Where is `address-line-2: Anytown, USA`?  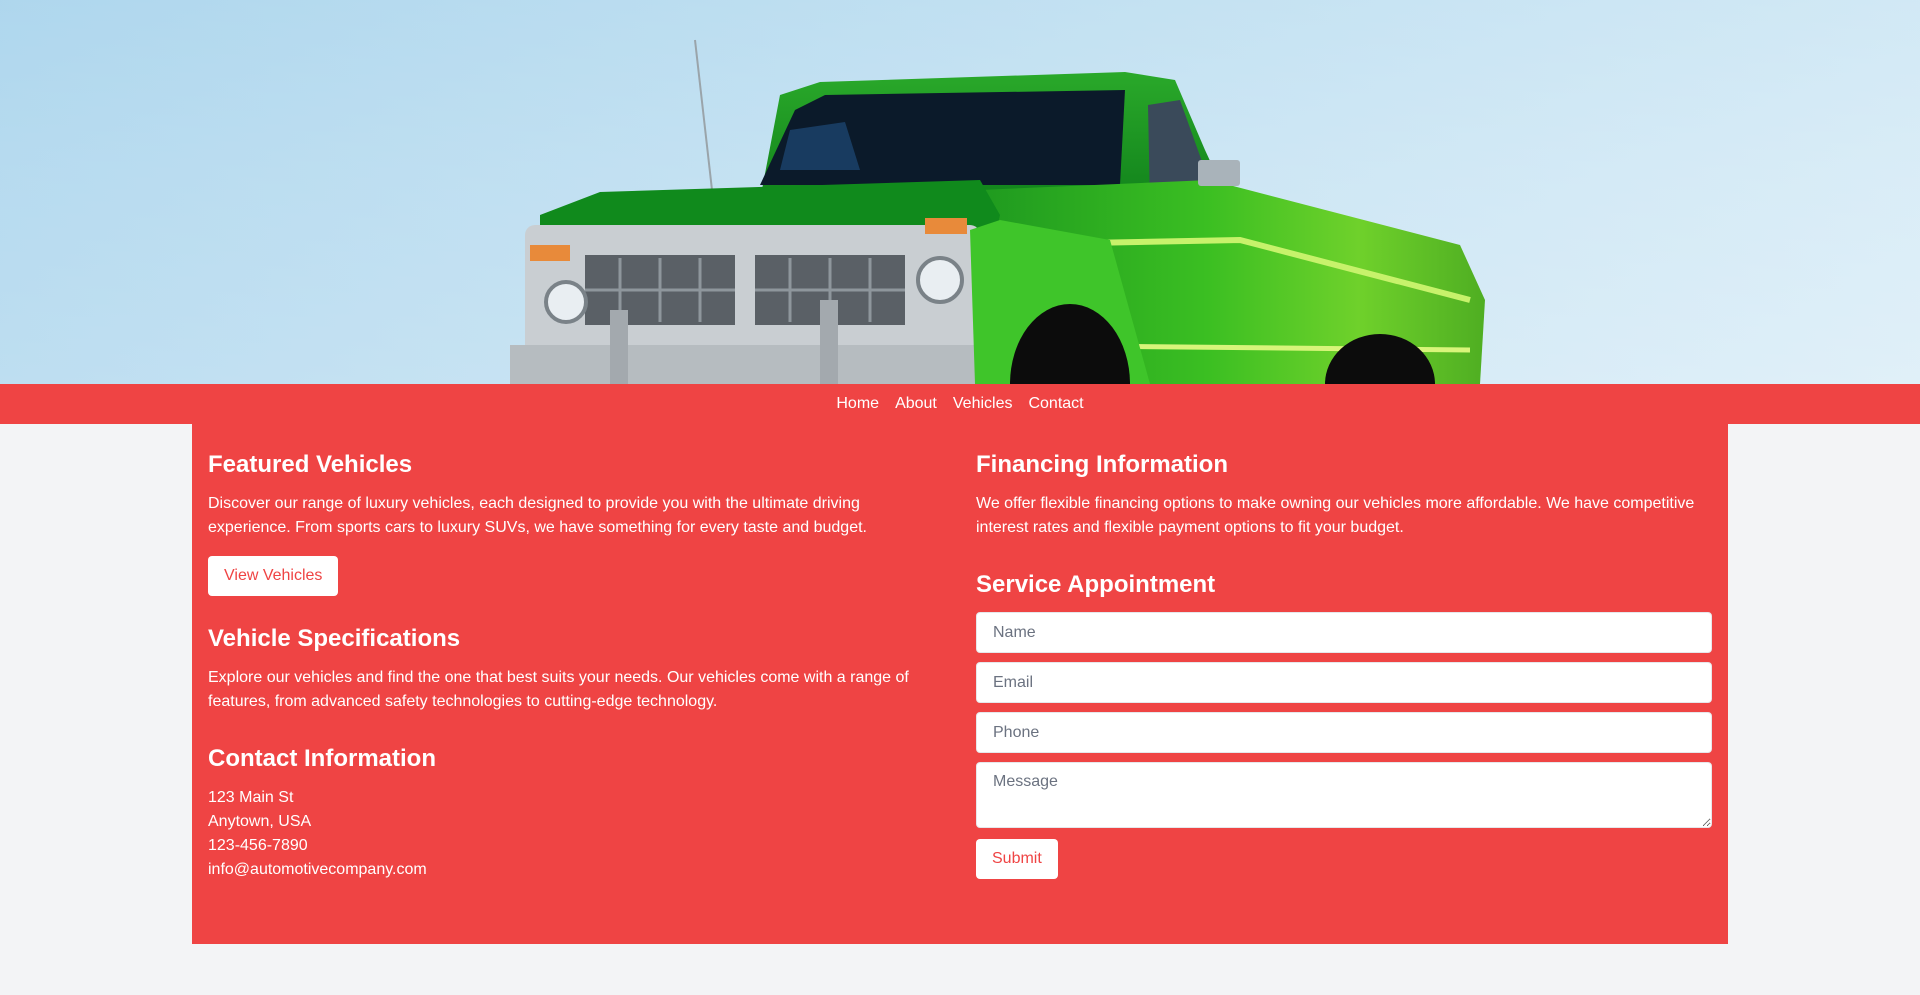
address-line-2: Anytown, USA is located at coordinates (260, 821).